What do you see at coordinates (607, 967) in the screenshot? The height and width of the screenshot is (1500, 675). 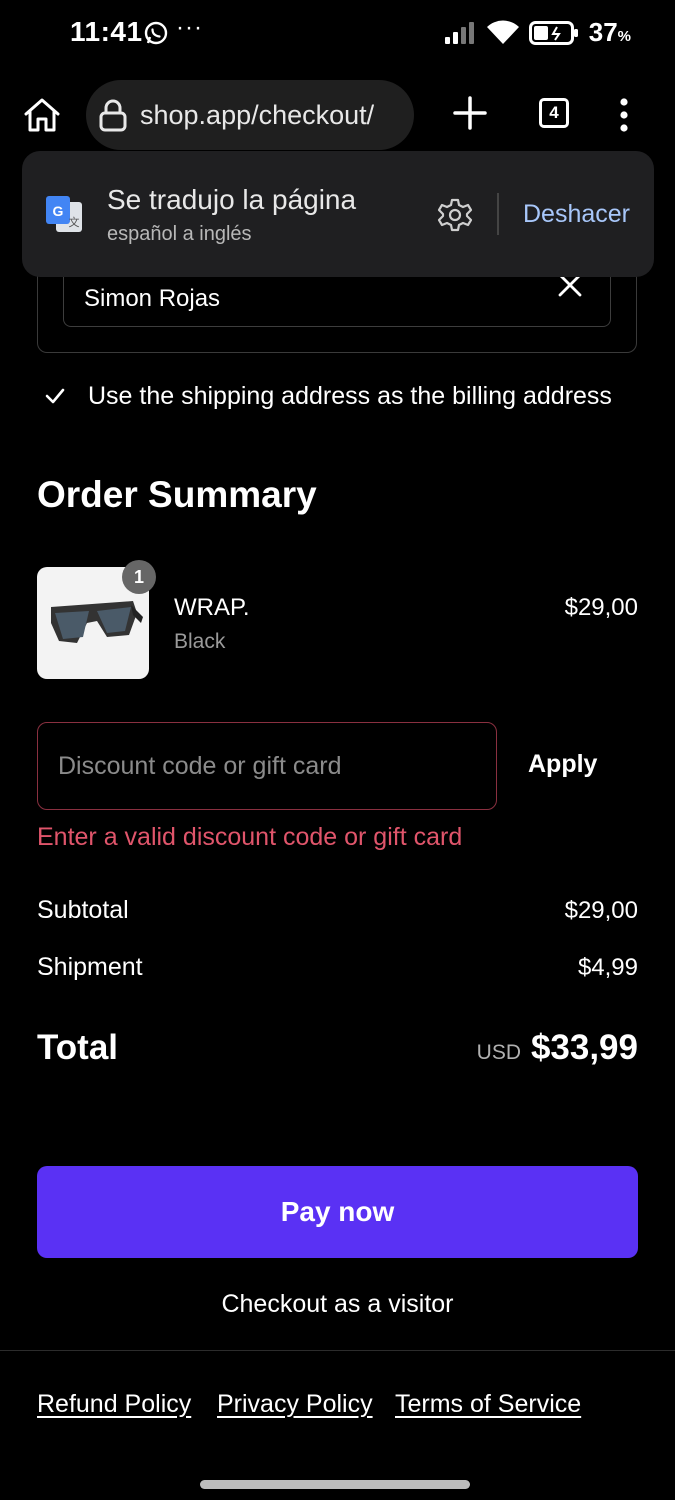 I see `shipment-value: $4,99` at bounding box center [607, 967].